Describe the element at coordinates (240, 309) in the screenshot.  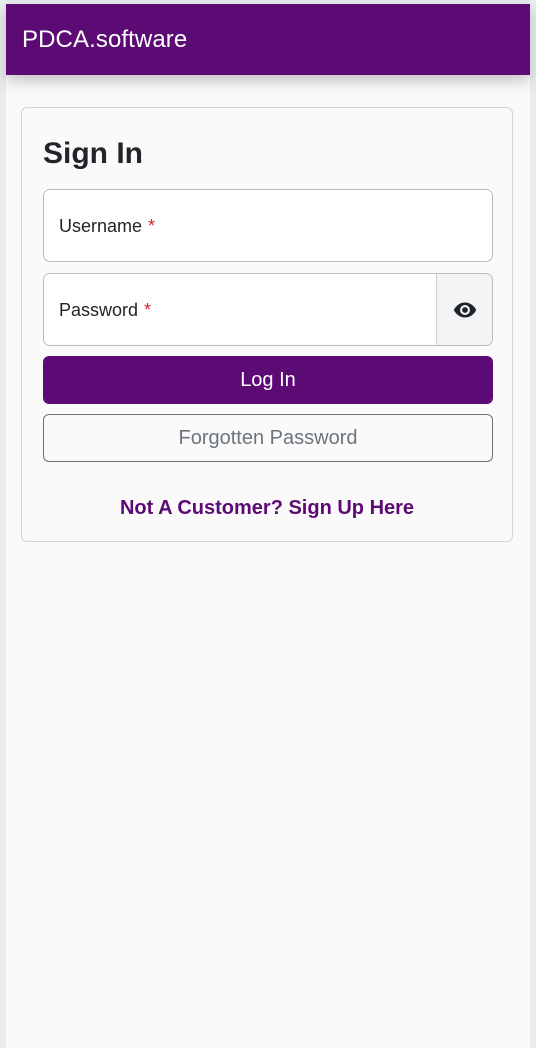
I see `password-field: Password *` at that location.